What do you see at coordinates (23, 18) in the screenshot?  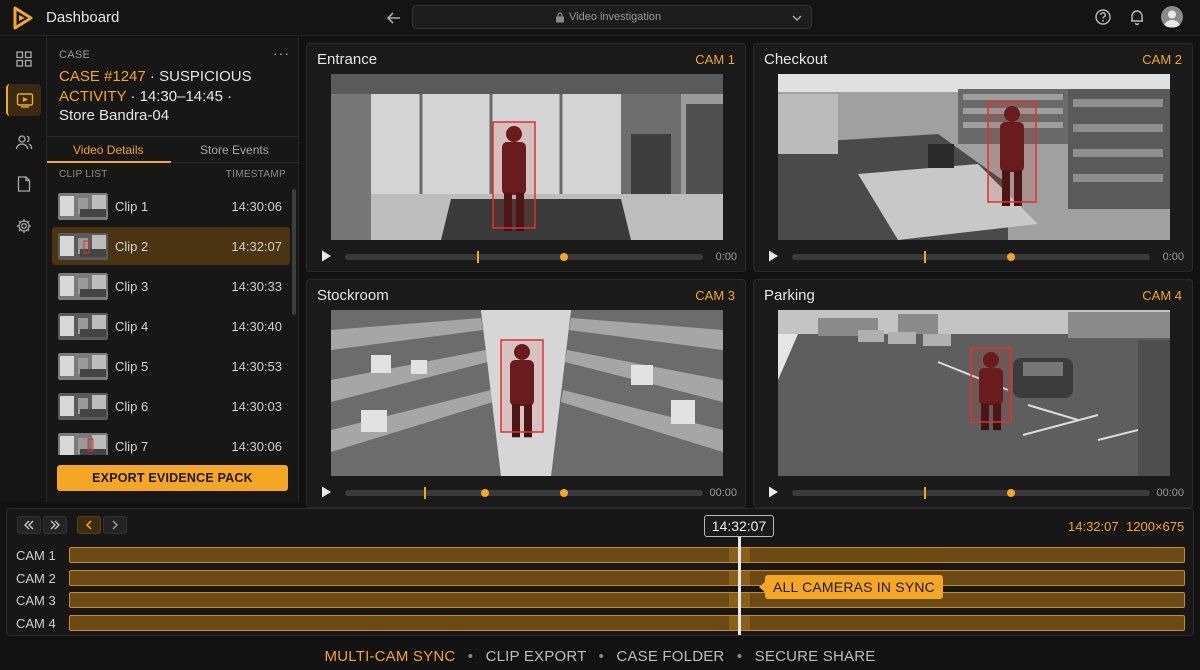 I see `logo-icon` at bounding box center [23, 18].